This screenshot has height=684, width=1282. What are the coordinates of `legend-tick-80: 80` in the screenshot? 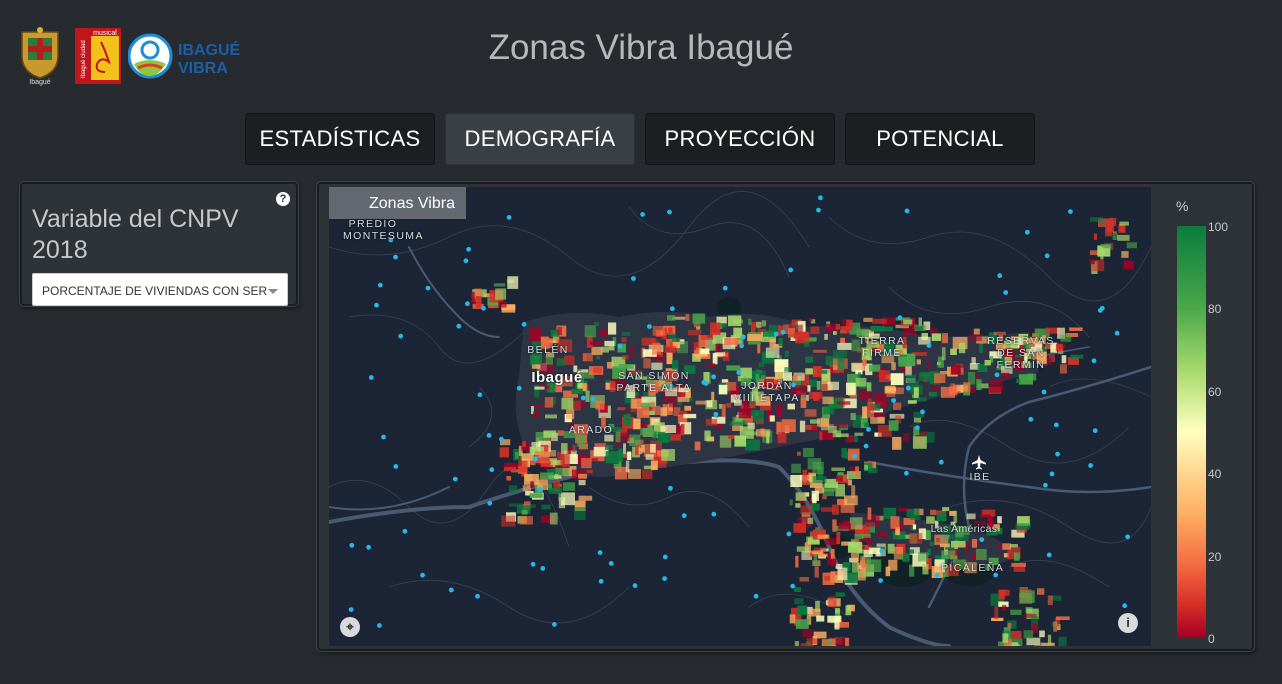 It's located at (1215, 309).